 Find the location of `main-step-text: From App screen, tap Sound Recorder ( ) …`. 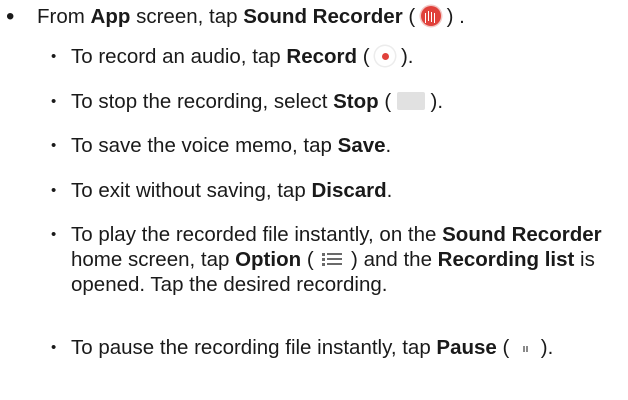

main-step-text: From App screen, tap Sound Recorder ( ) … is located at coordinates (251, 16).